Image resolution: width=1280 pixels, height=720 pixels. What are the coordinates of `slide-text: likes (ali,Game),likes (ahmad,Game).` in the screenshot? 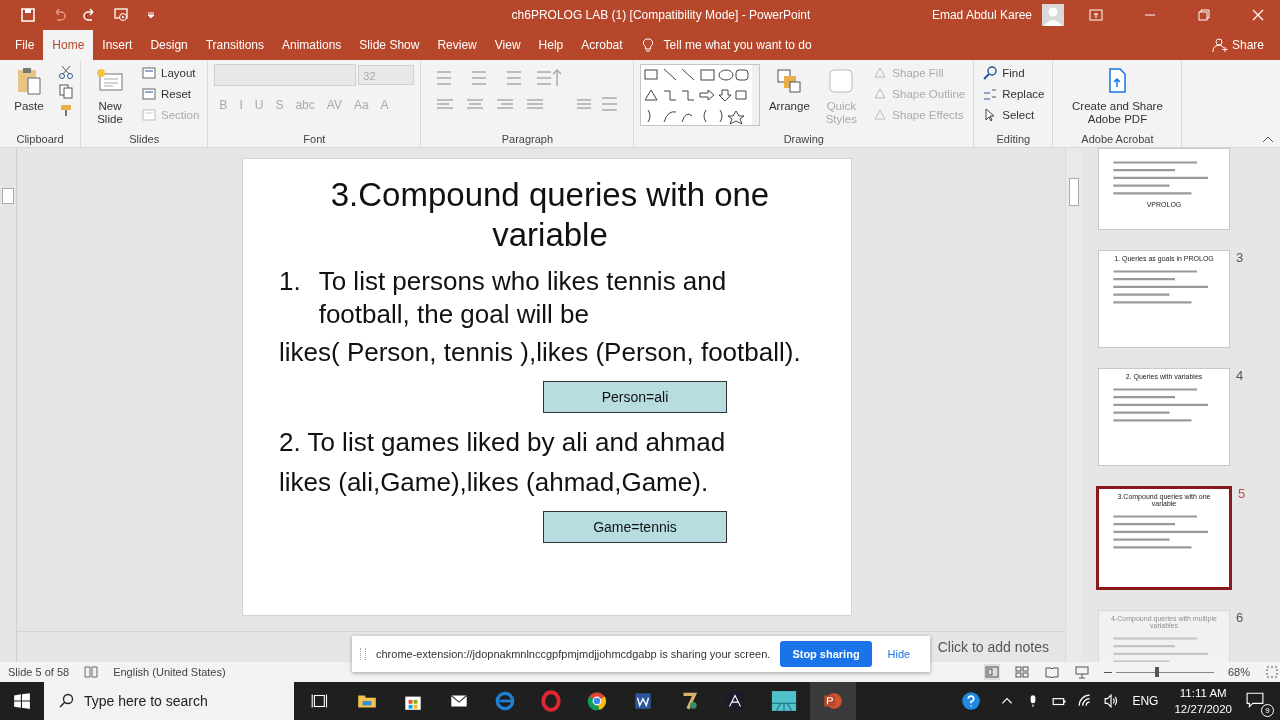 It's located at (494, 483).